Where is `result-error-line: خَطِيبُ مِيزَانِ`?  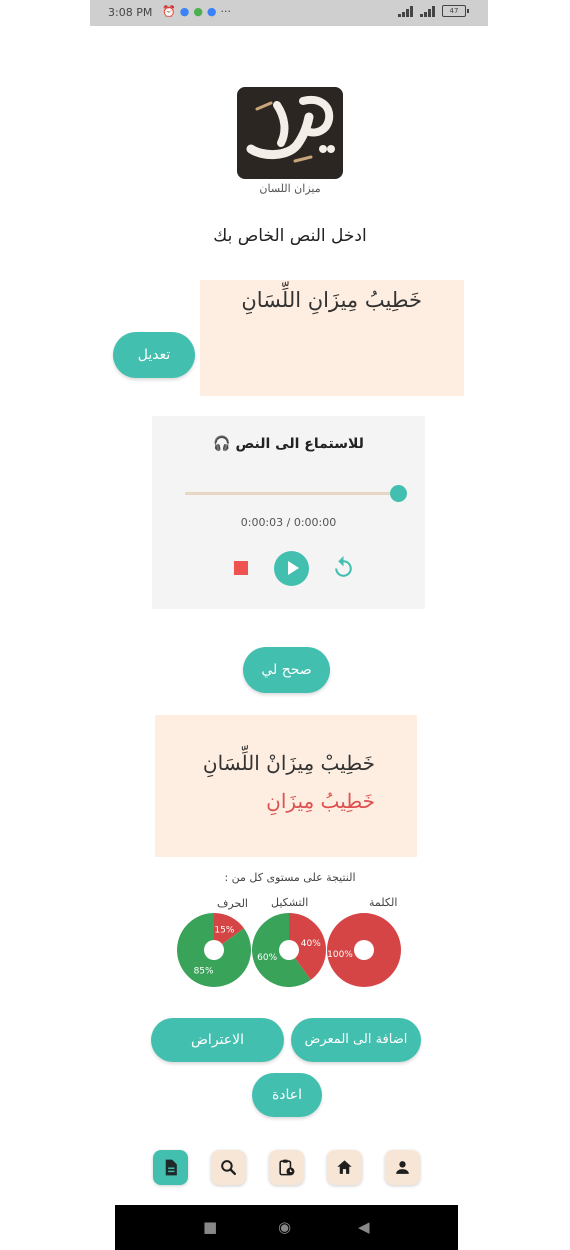
result-error-line: خَطِيبُ مِيزَانِ is located at coordinates (320, 801).